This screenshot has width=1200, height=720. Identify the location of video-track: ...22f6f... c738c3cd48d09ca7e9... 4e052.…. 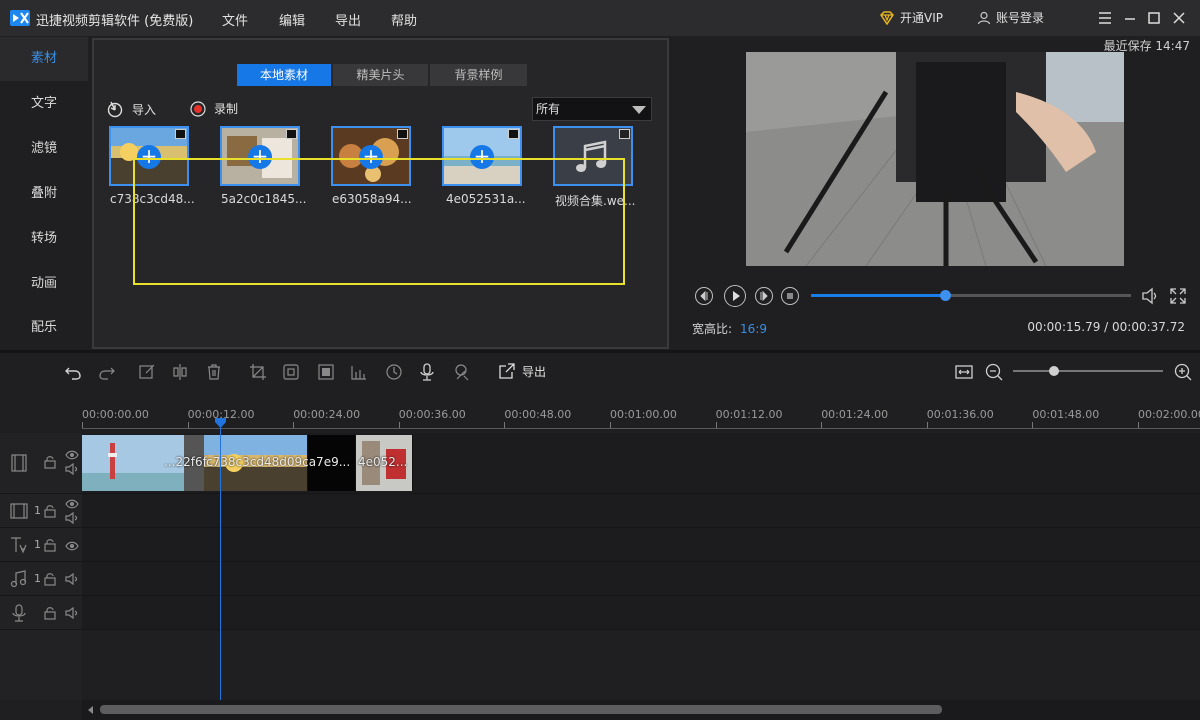
(641, 463).